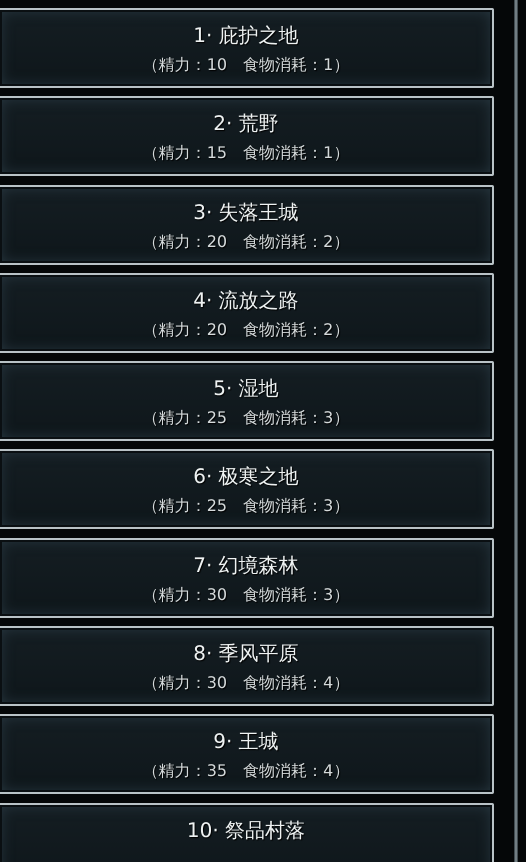 The width and height of the screenshot is (526, 862). I want to click on stage-card: 5· 湿地 （精力：25 食物消耗：3）, so click(247, 401).